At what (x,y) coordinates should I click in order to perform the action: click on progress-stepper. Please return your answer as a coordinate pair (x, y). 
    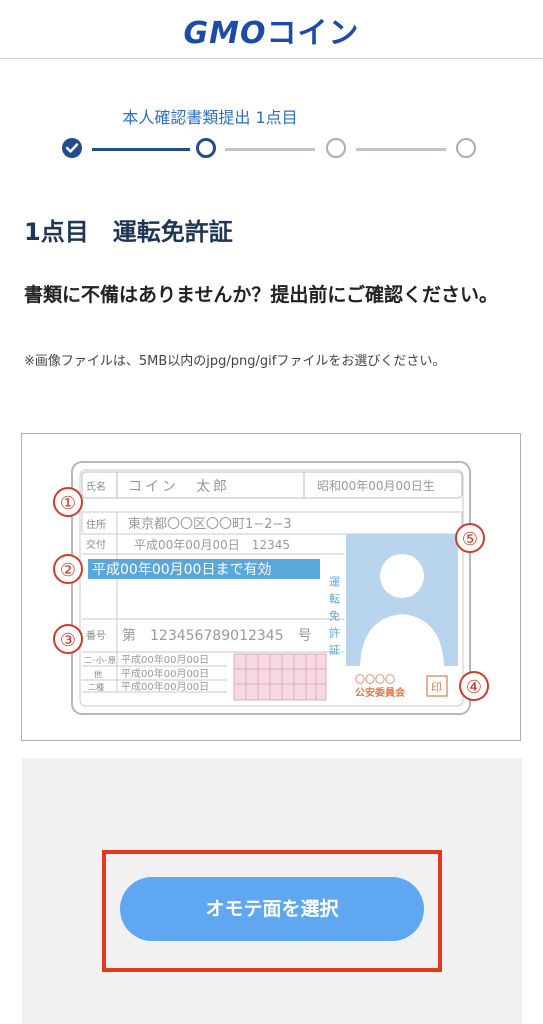
    Looking at the image, I should click on (272, 152).